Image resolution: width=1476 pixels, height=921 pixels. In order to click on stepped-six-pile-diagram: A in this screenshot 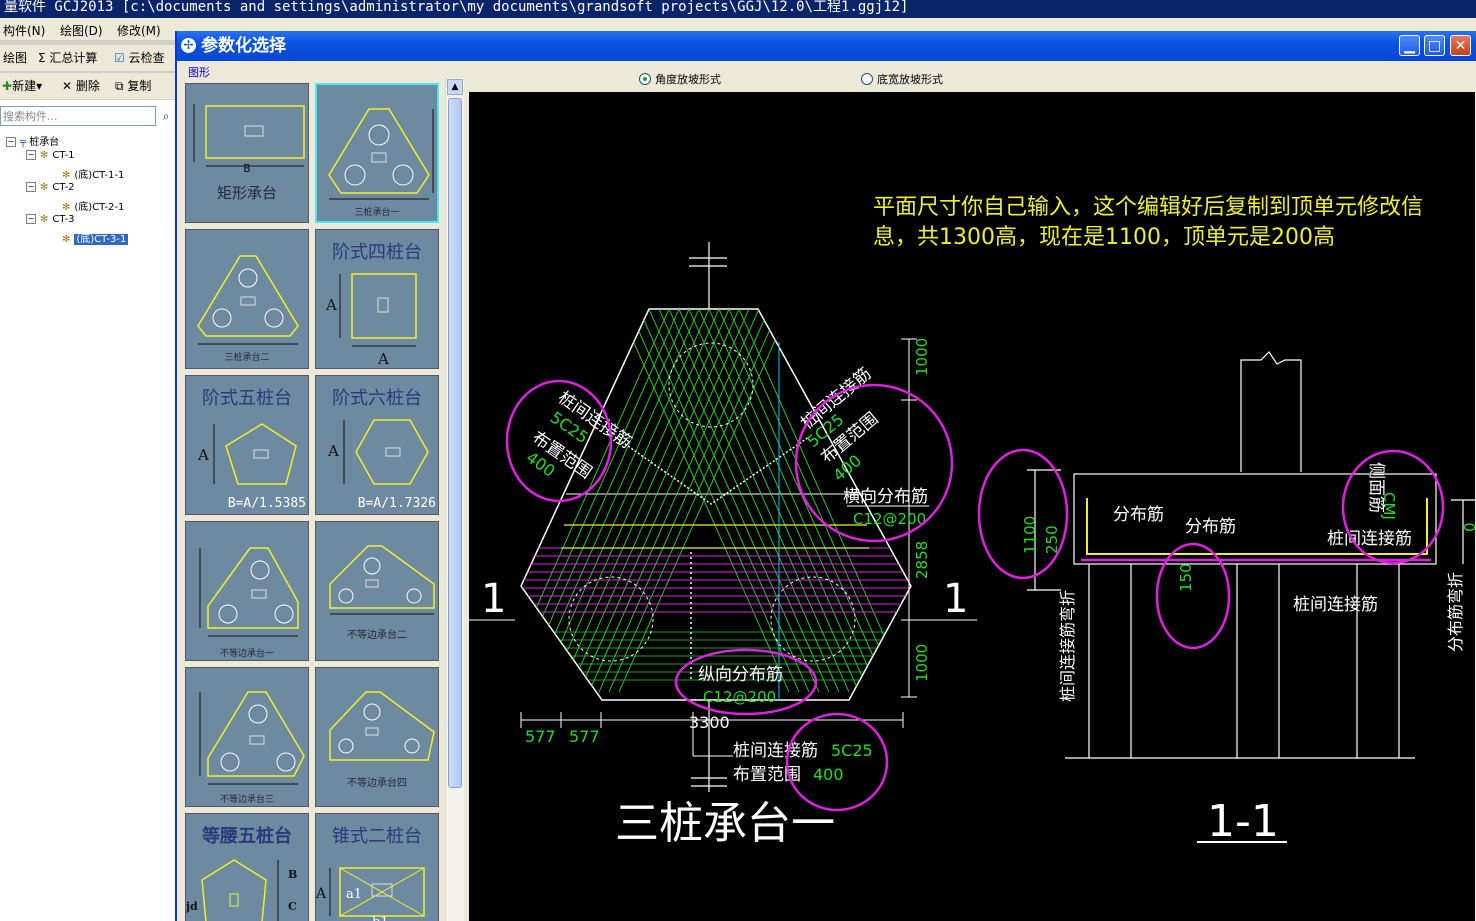, I will do `click(378, 452)`.